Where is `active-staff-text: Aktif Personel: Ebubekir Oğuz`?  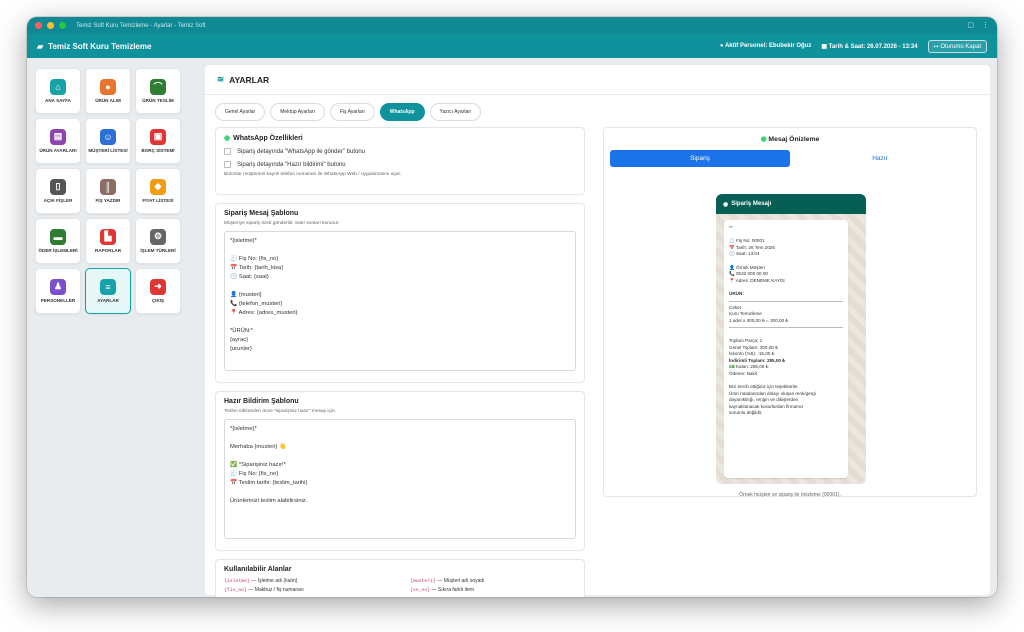
active-staff-text: Aktif Personel: Ebubekir Oğuz is located at coordinates (768, 46).